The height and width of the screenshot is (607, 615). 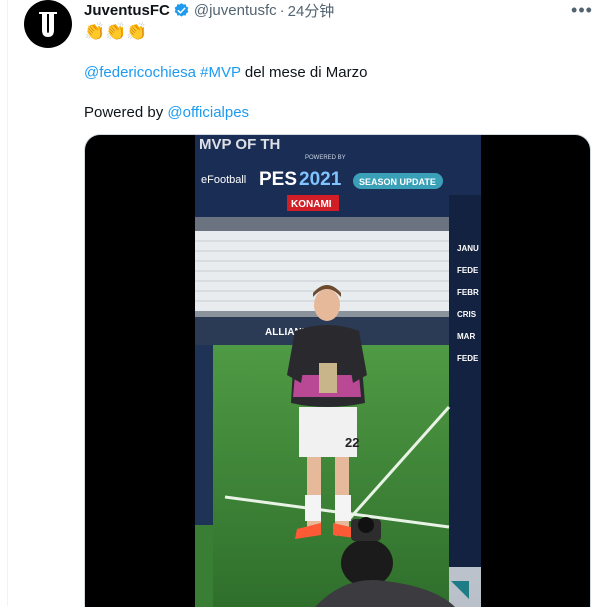 I want to click on juventus-j-logo-icon, so click(x=48, y=24).